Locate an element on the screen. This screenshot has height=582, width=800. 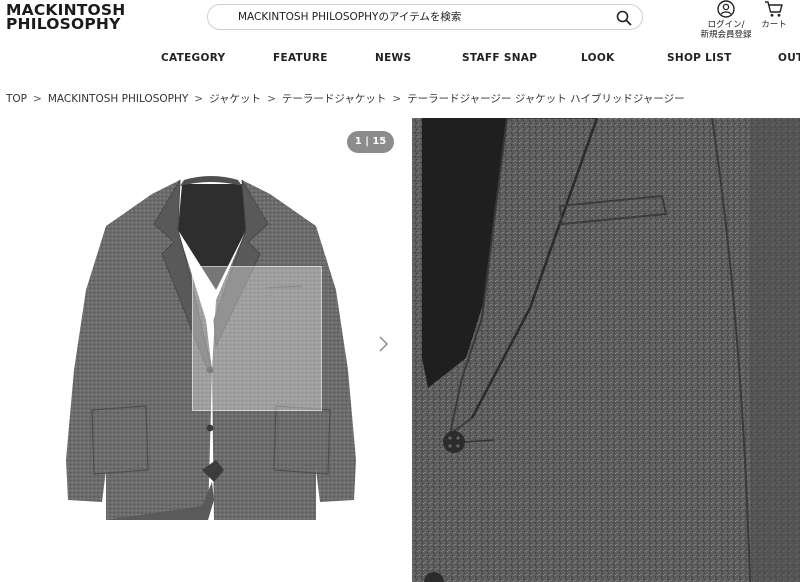
breadcrumb-top: TOP is located at coordinates (16, 99).